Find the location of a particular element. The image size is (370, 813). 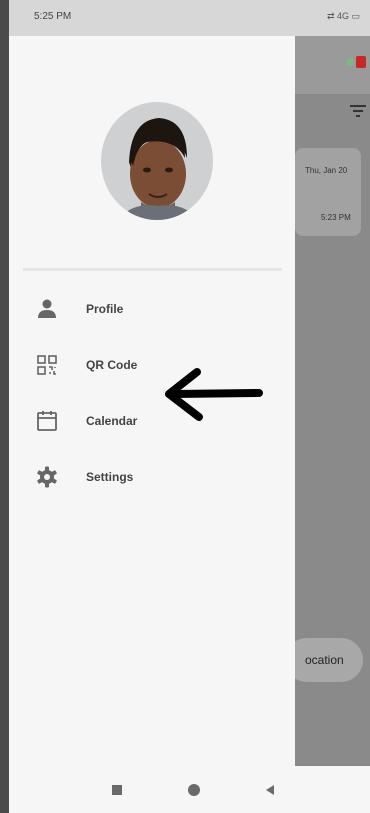

status-icons: ⇄ 4G ▭ is located at coordinates (343, 16).